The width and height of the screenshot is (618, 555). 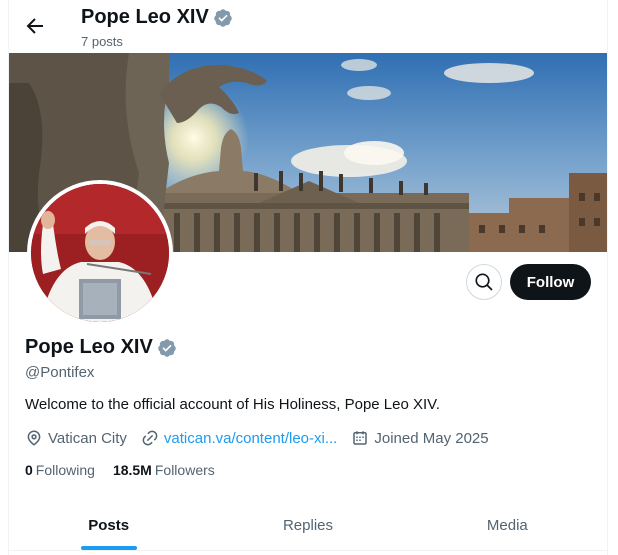 I want to click on profile-tabs: Posts Replies Media, so click(x=308, y=525).